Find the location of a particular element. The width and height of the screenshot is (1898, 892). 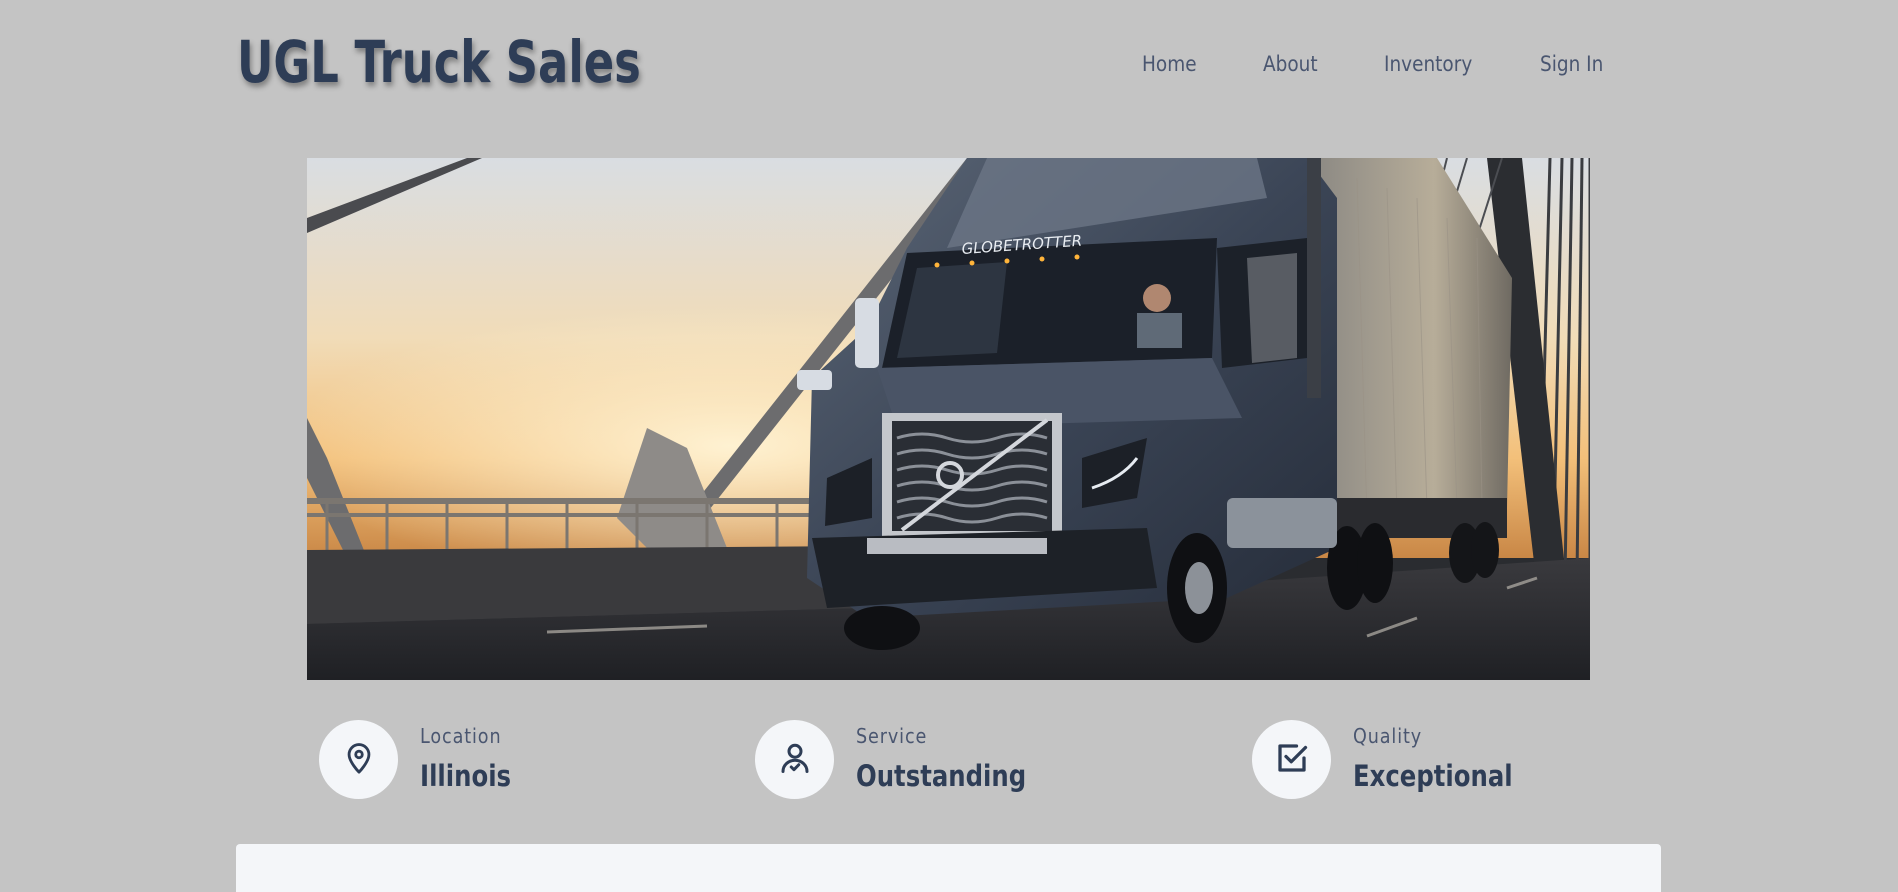

feature-value: Outstanding is located at coordinates (941, 776).